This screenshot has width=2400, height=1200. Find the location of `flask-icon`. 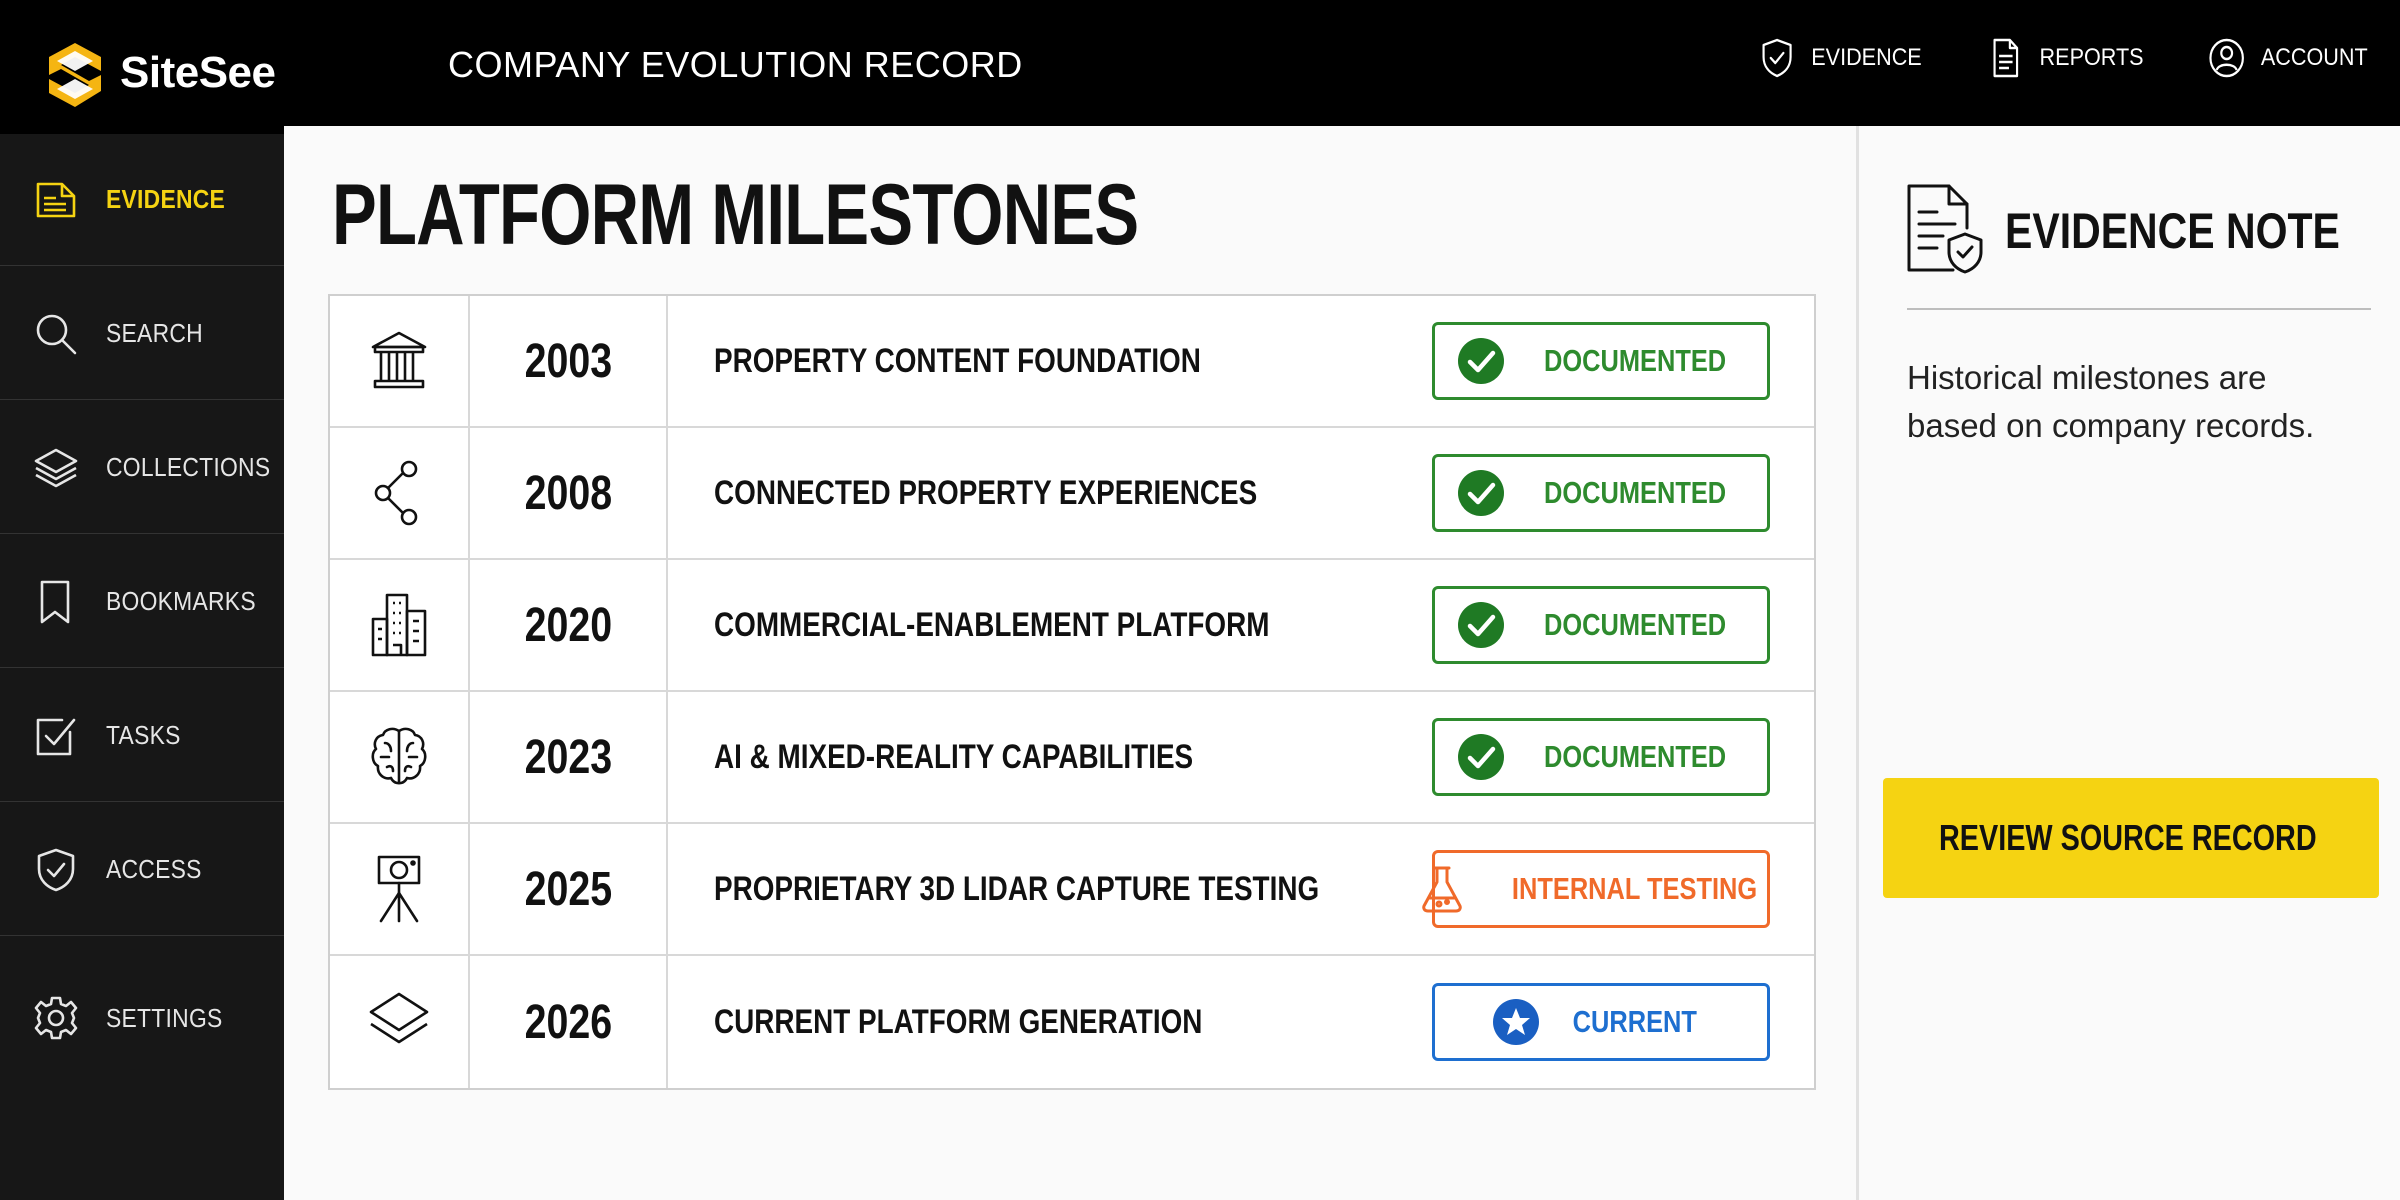

flask-icon is located at coordinates (1442, 889).